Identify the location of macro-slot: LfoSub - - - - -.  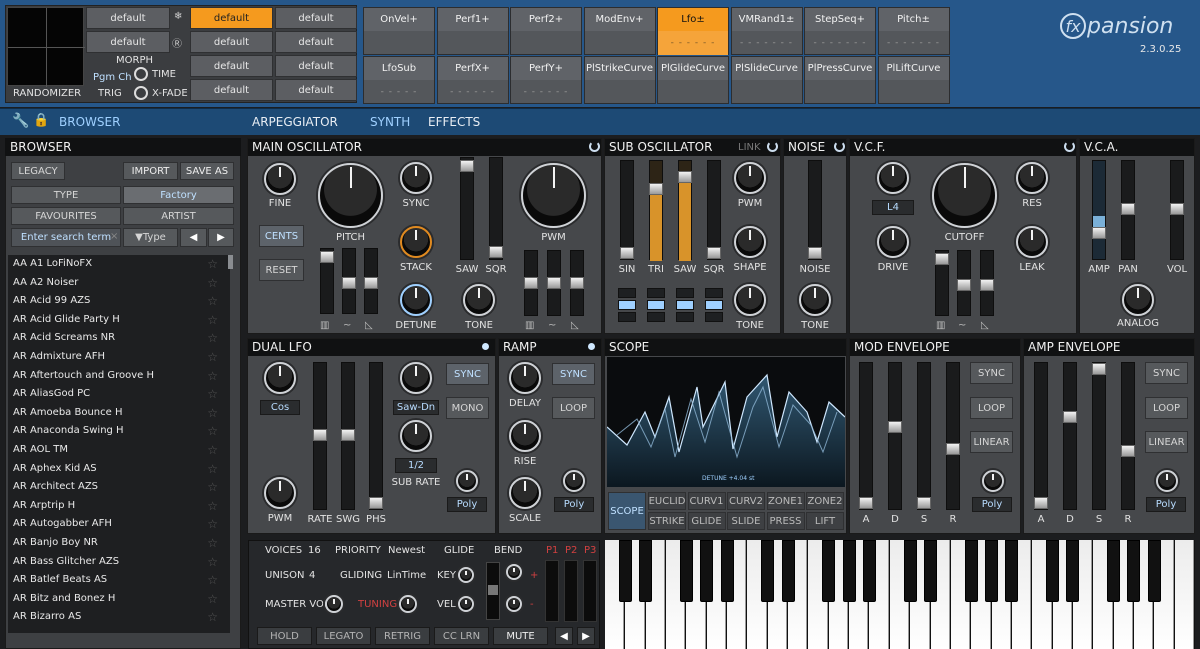
(399, 80).